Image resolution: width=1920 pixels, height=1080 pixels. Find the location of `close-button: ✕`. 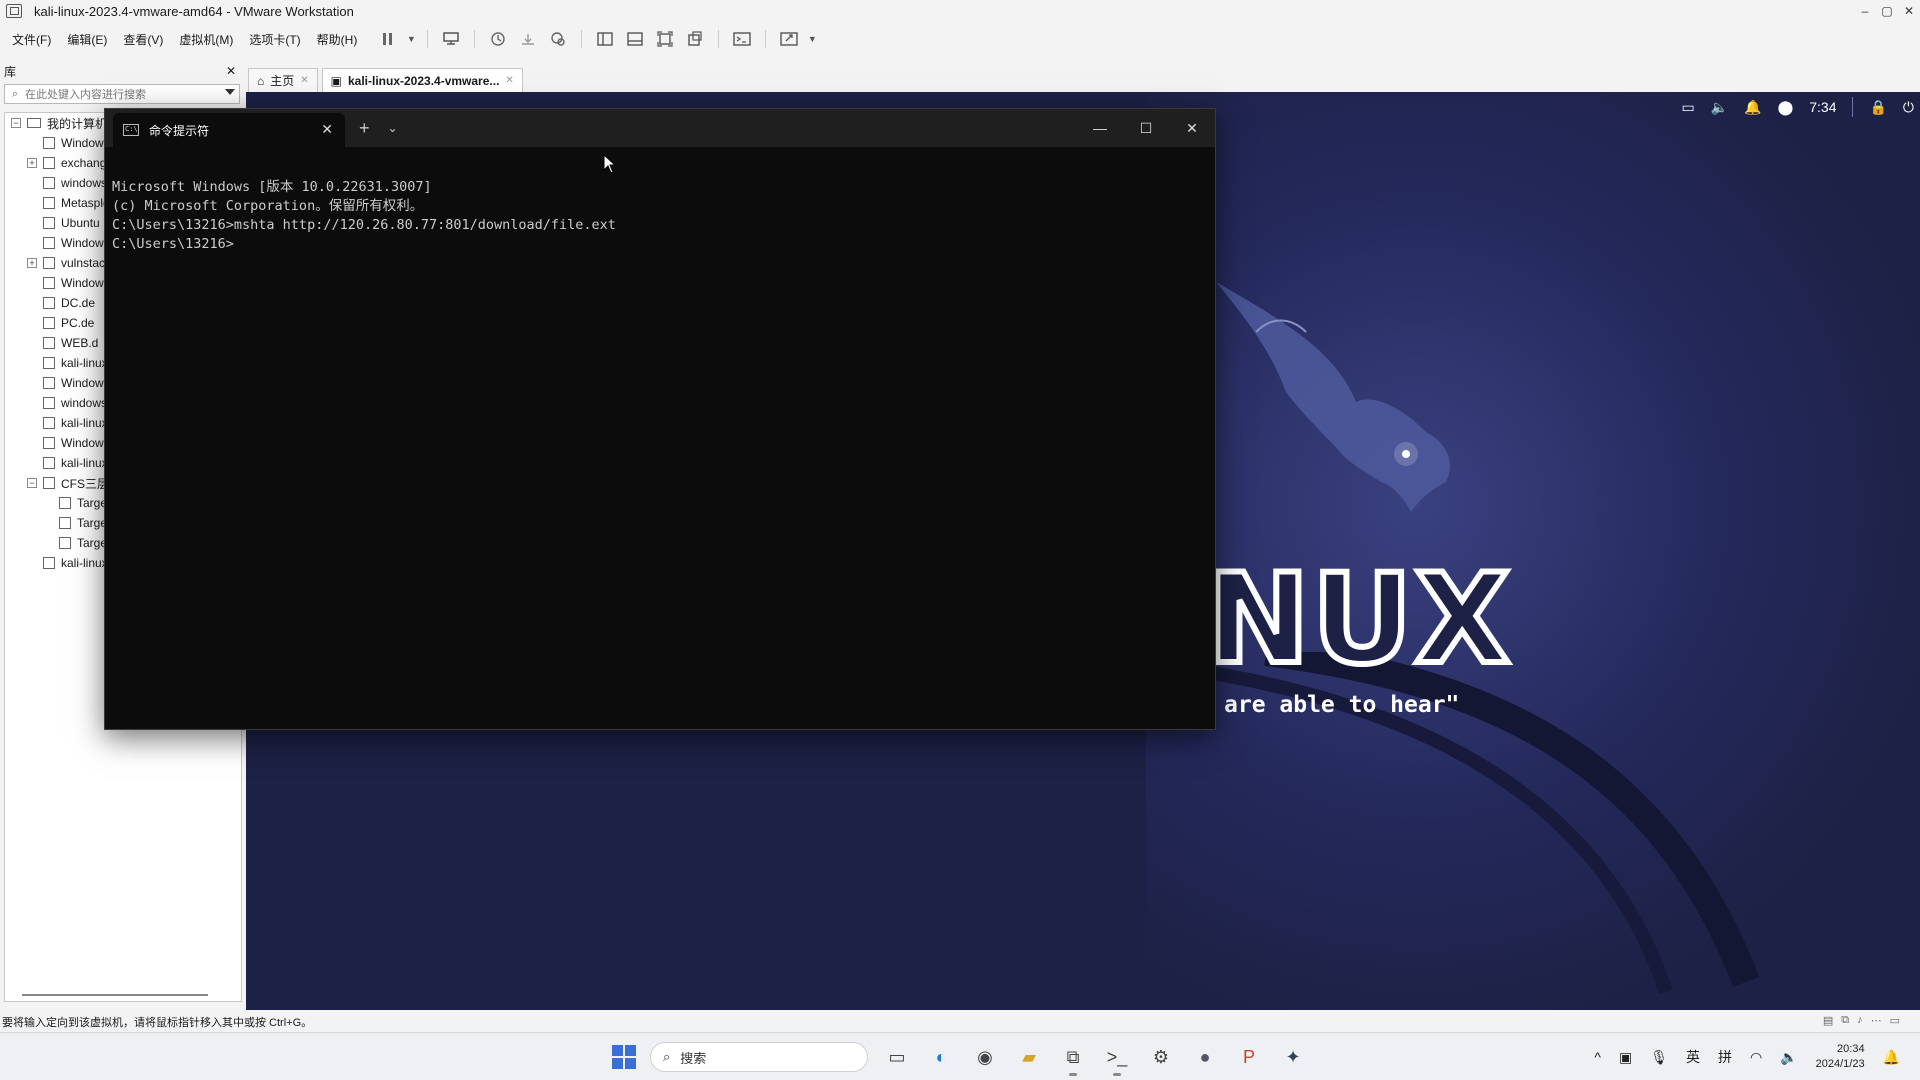

close-button: ✕ is located at coordinates (1909, 11).